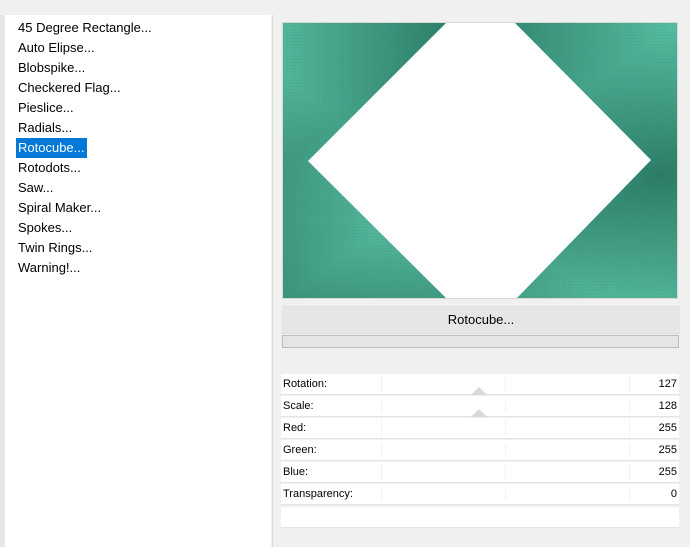 This screenshot has width=690, height=547. Describe the element at coordinates (668, 406) in the screenshot. I see `param-value: 128` at that location.